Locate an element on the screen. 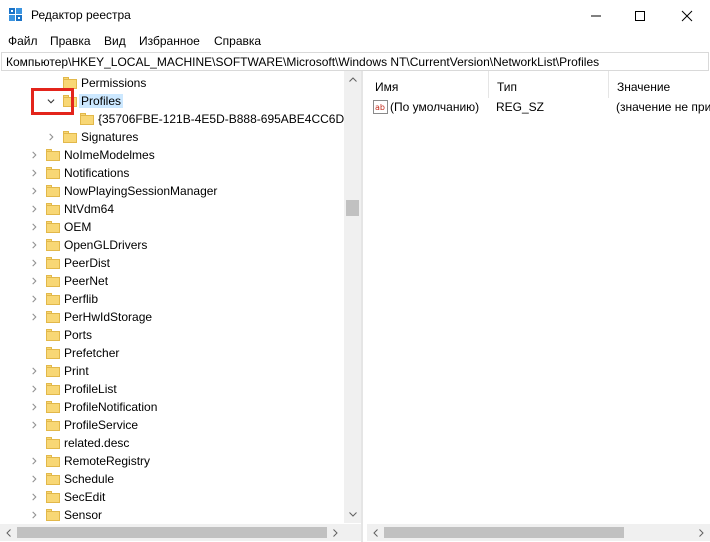 The height and width of the screenshot is (542, 710). tree-node: PeerDist is located at coordinates (172, 263).